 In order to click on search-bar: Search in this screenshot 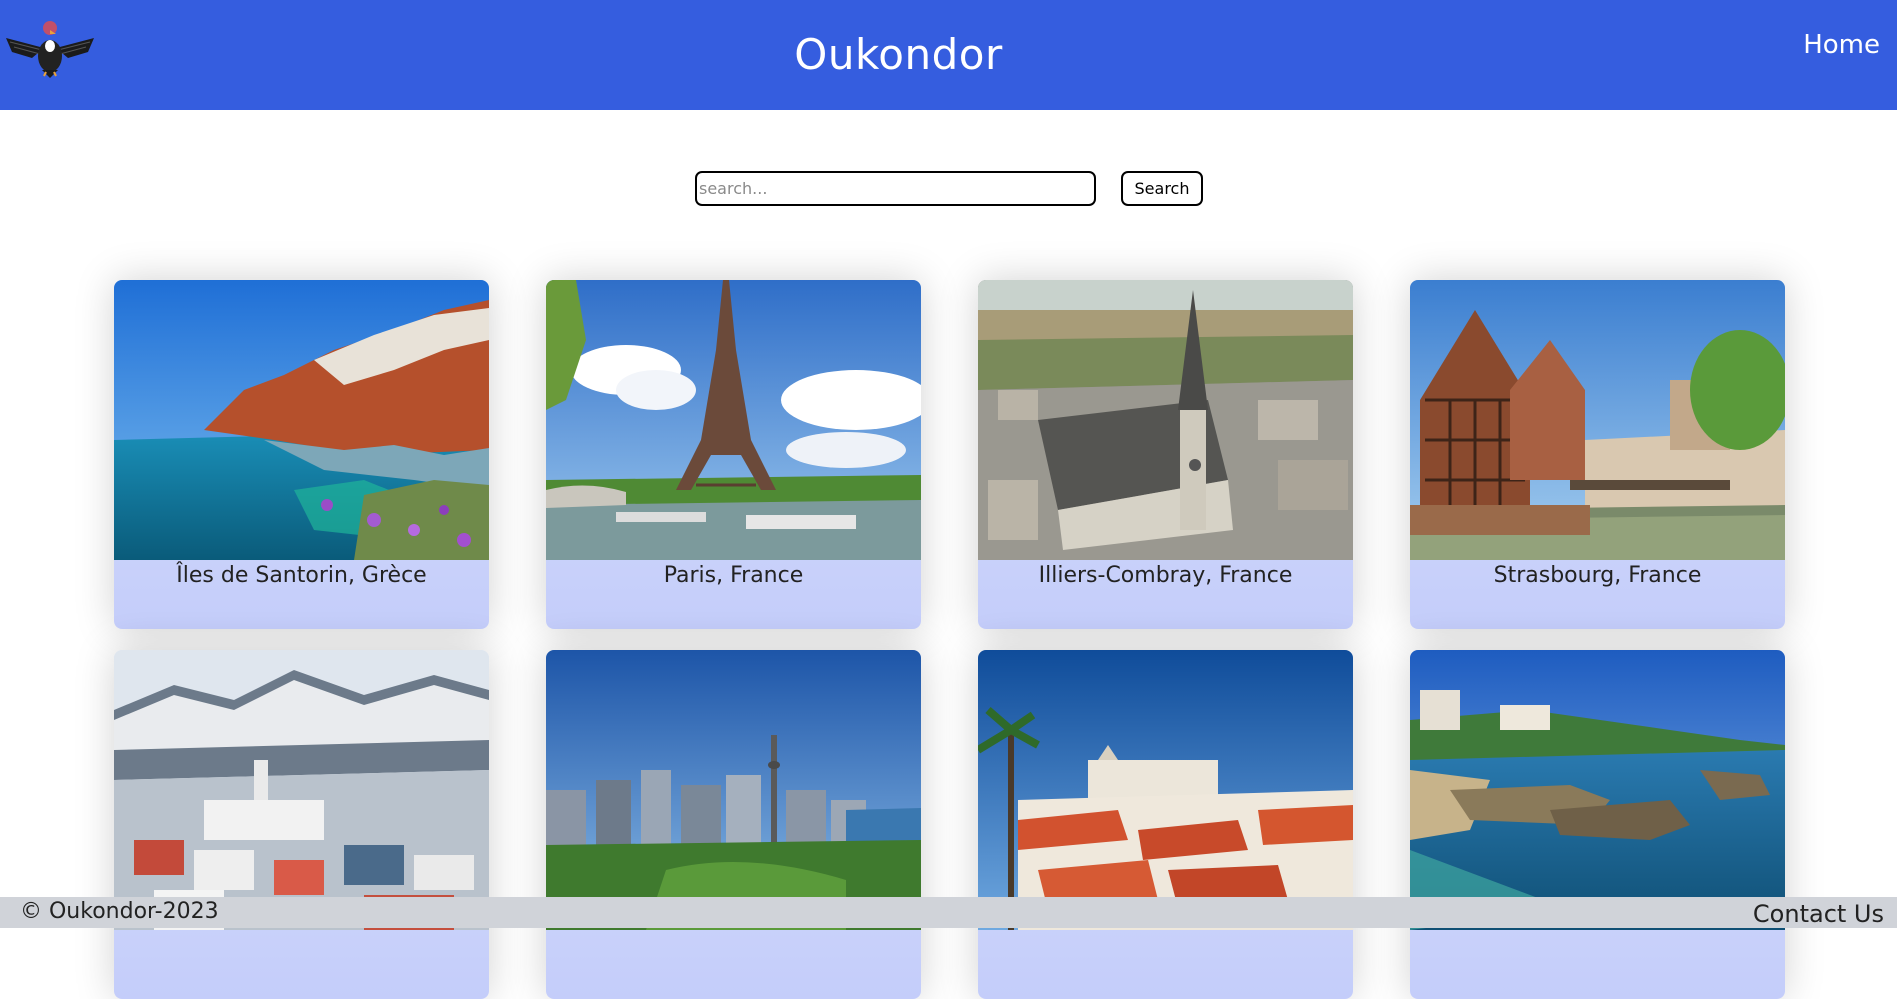, I will do `click(949, 188)`.